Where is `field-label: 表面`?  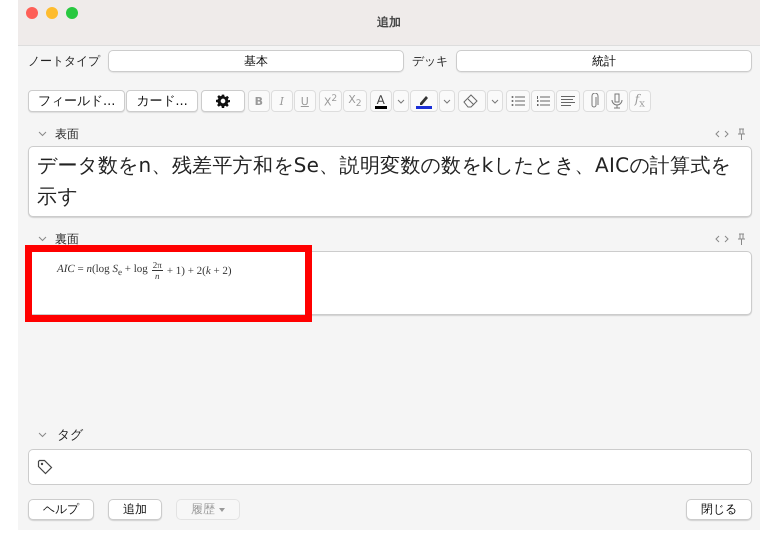 field-label: 表面 is located at coordinates (67, 134).